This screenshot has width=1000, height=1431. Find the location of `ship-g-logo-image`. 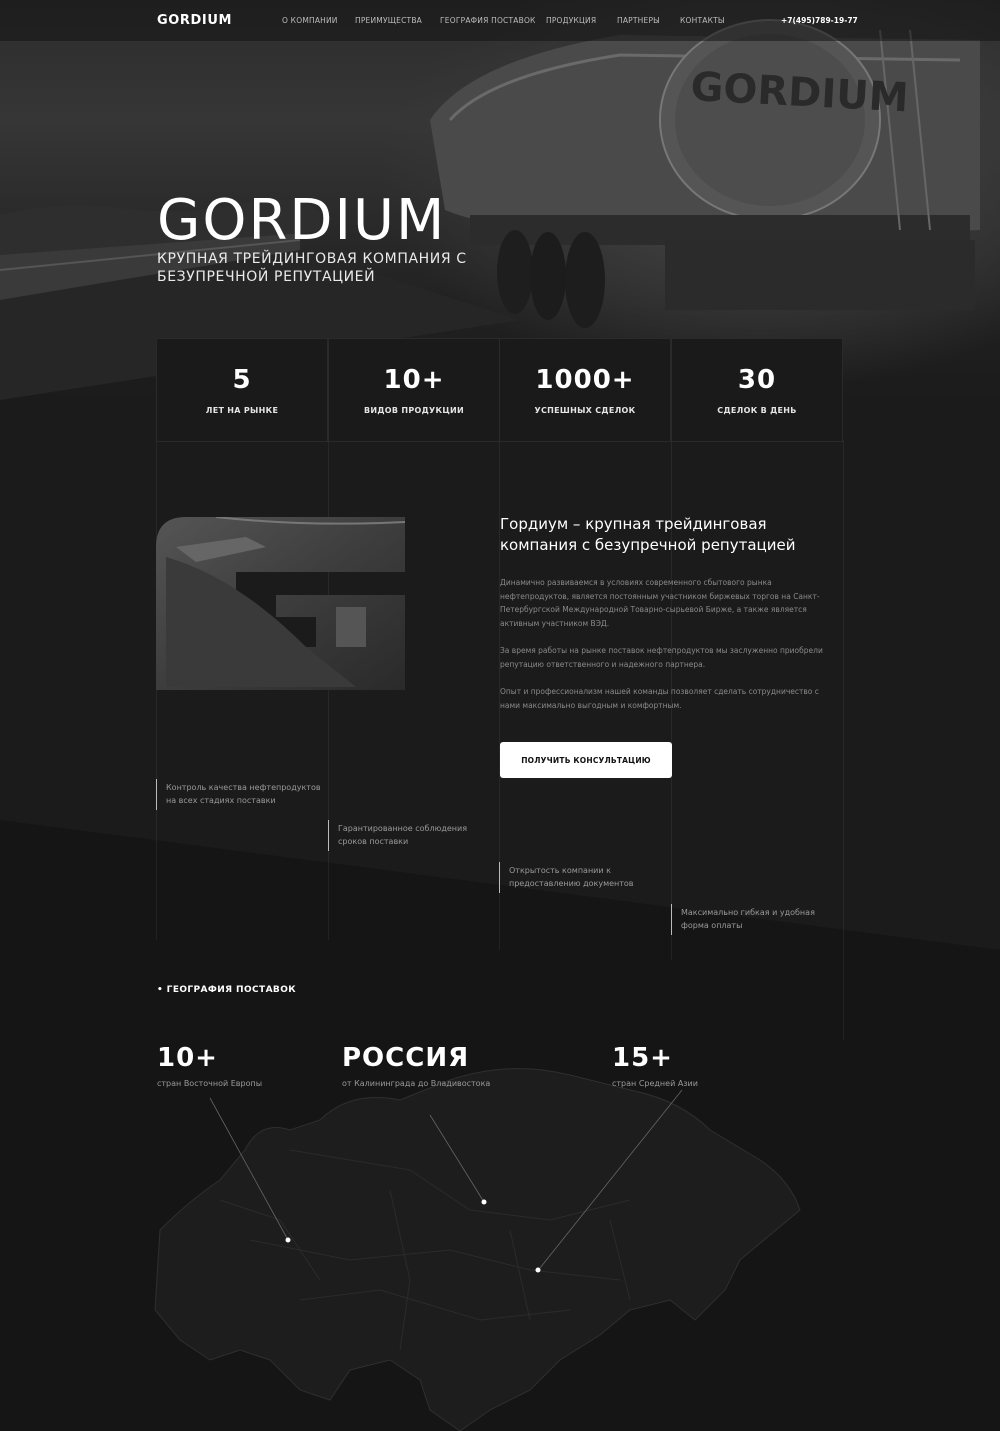

ship-g-logo-image is located at coordinates (280, 603).